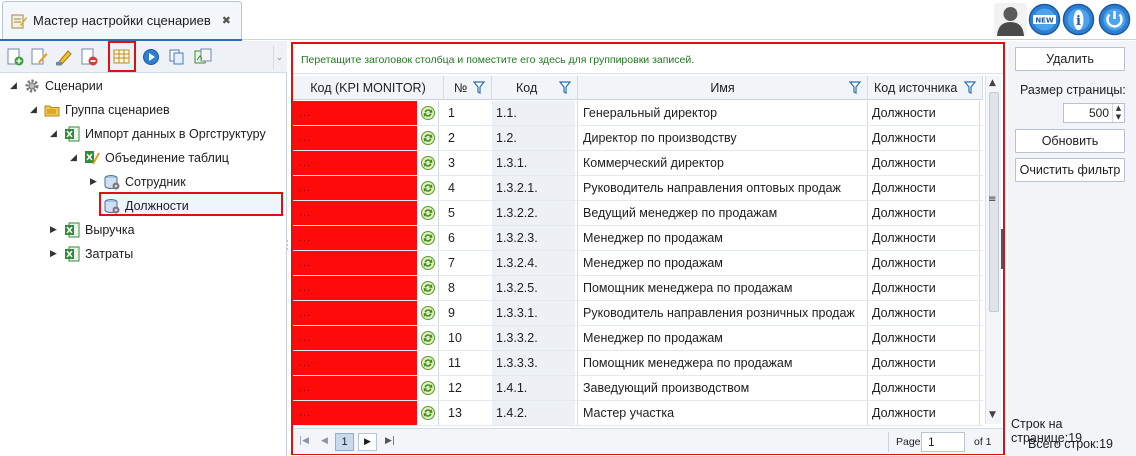  Describe the element at coordinates (855, 87) in the screenshot. I see `filter-icon` at that location.